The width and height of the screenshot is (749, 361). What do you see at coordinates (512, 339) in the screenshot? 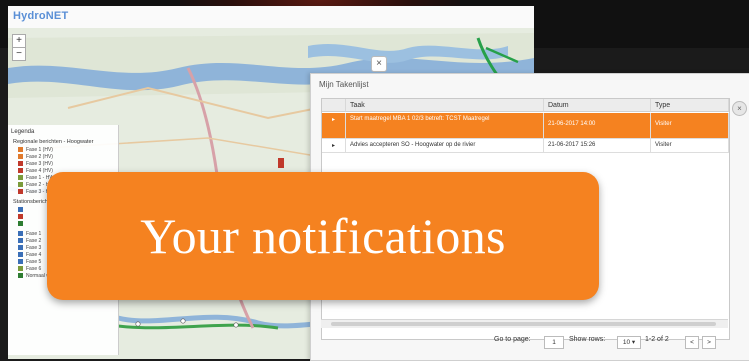
I see `go-to-page-label: Go to page:` at bounding box center [512, 339].